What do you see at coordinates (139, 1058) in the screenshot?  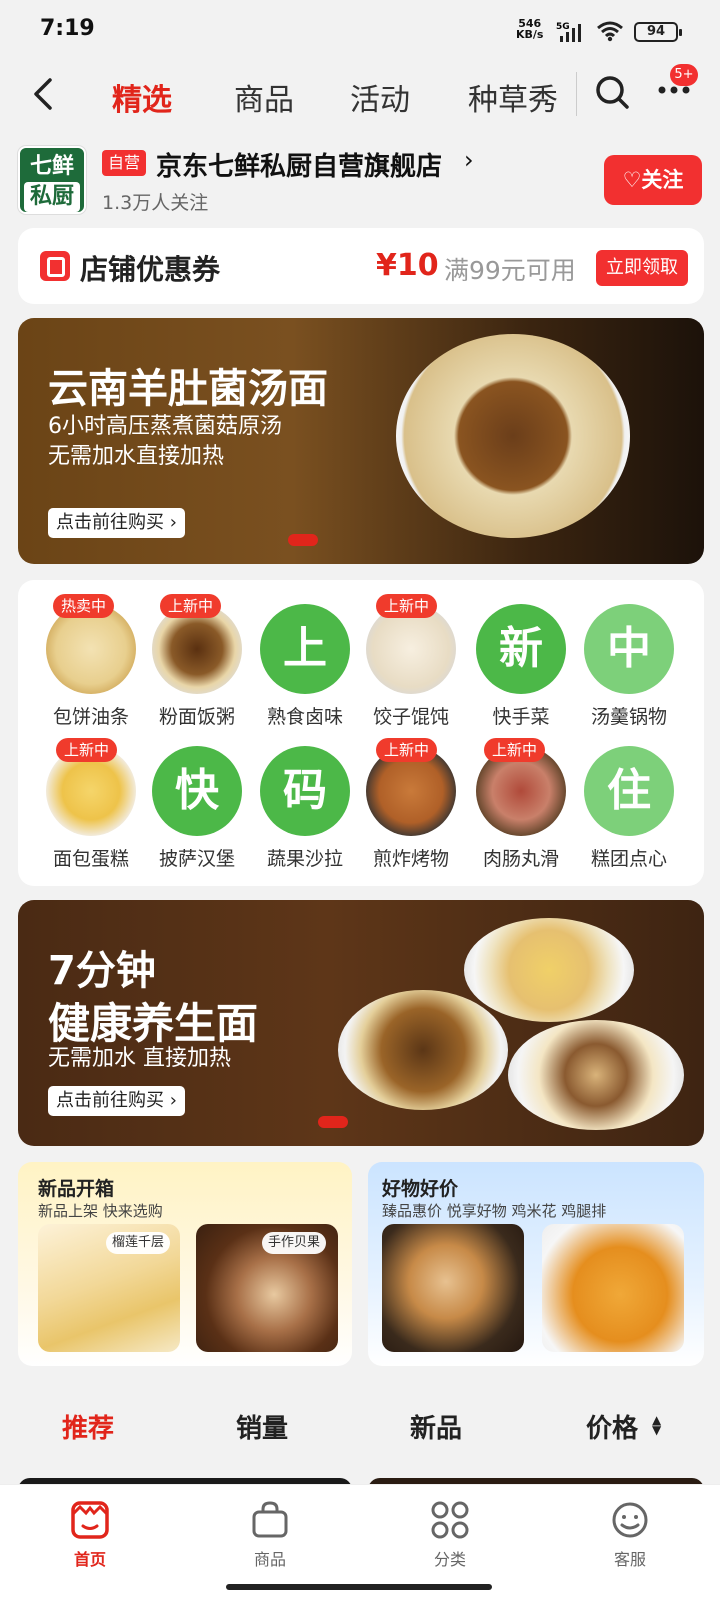 I see `banner-subtitle: 无需加水 直接加热` at bounding box center [139, 1058].